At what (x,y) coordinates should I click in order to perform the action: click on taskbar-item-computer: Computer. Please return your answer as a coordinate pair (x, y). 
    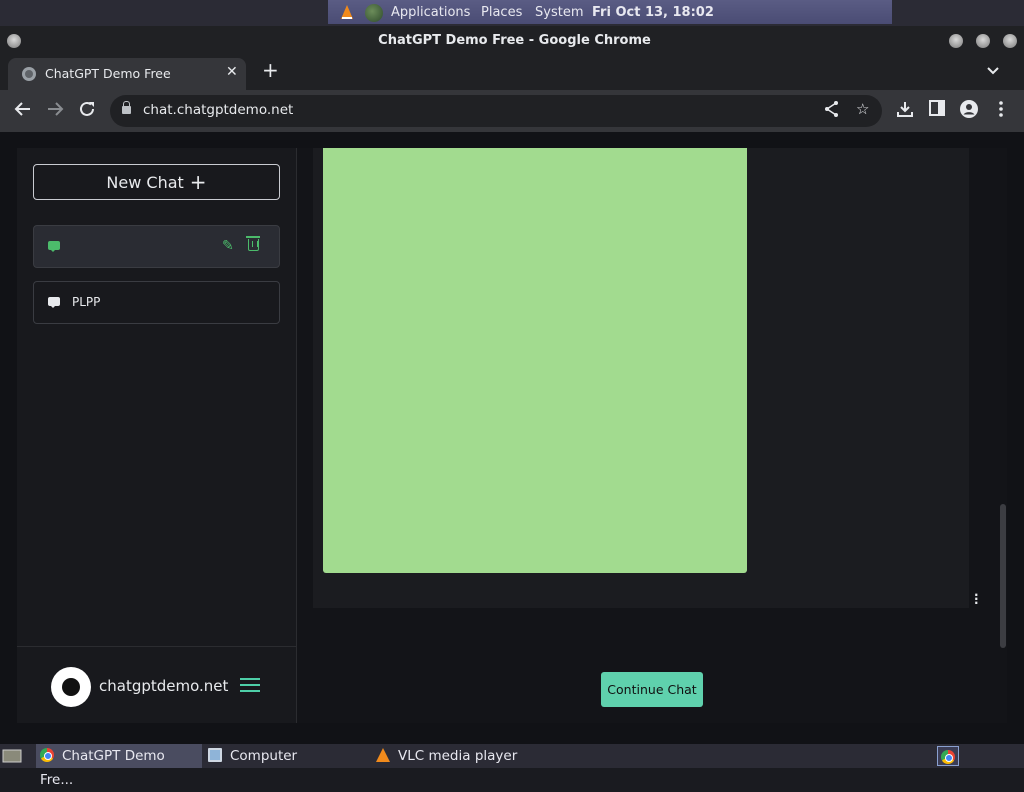
    Looking at the image, I should click on (286, 756).